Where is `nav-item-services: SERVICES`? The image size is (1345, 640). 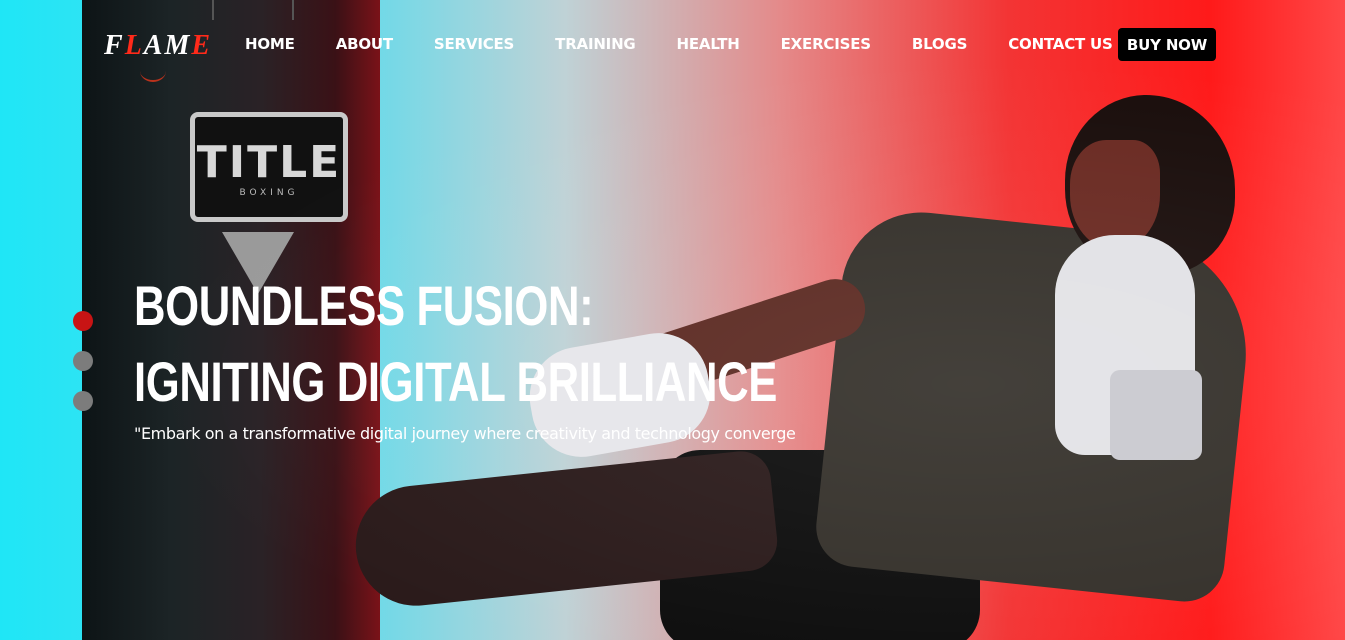
nav-item-services: SERVICES is located at coordinates (474, 44).